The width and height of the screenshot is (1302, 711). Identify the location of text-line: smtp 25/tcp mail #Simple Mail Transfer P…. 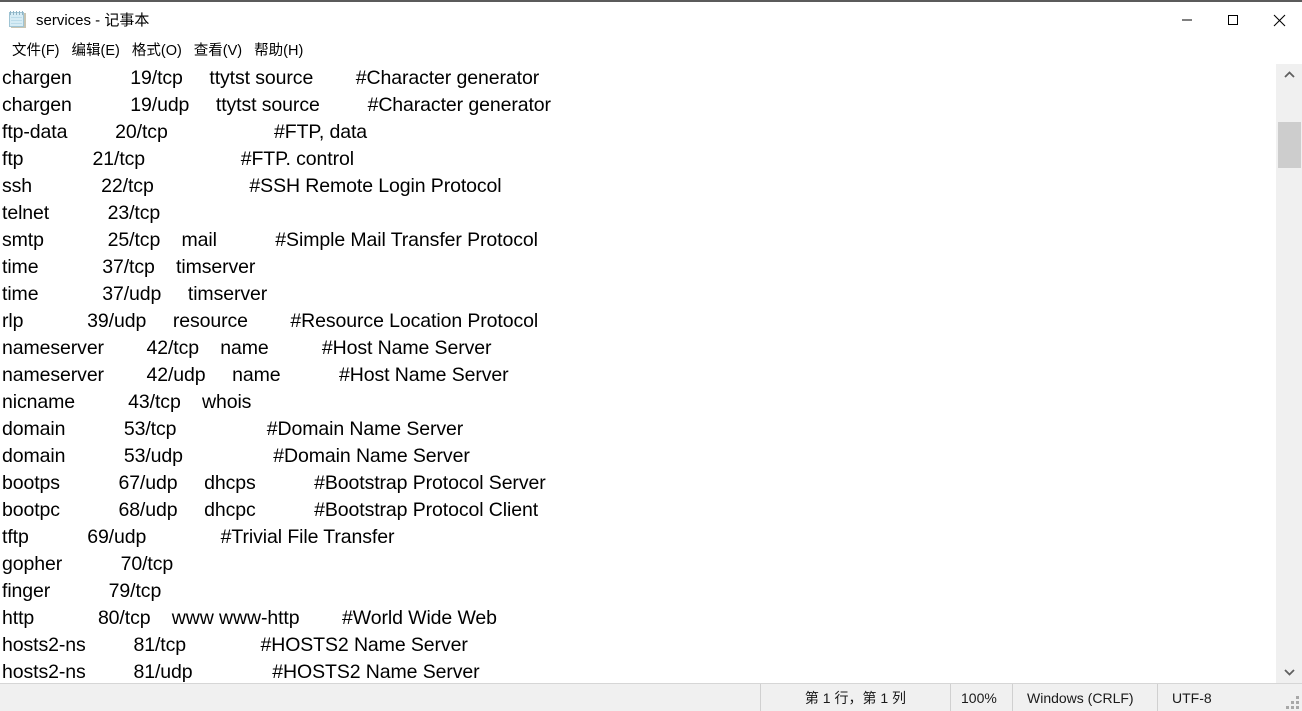
(270, 240).